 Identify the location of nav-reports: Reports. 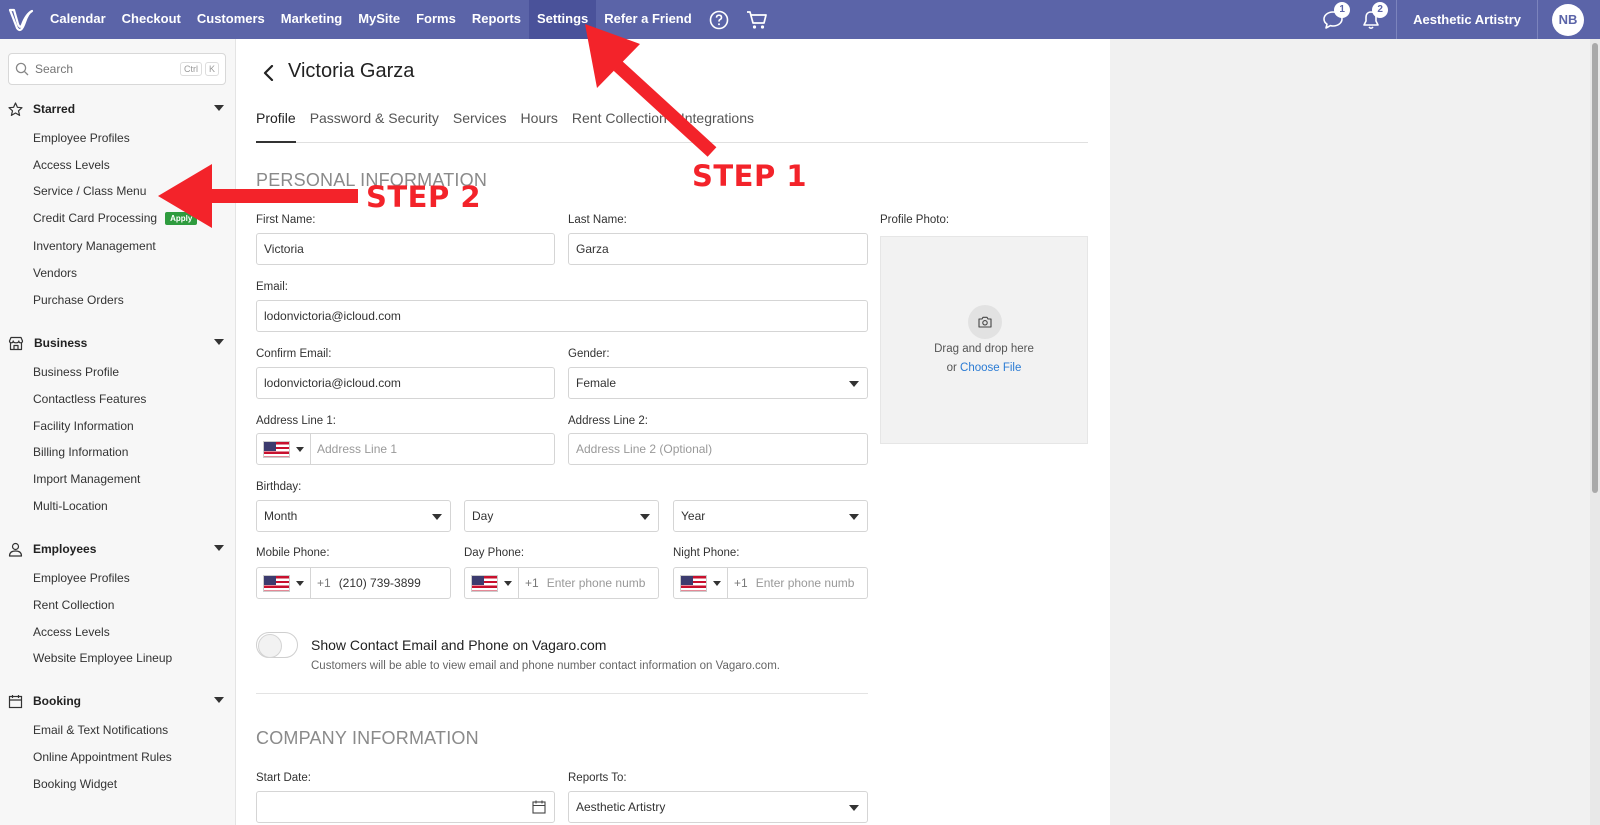
(496, 19).